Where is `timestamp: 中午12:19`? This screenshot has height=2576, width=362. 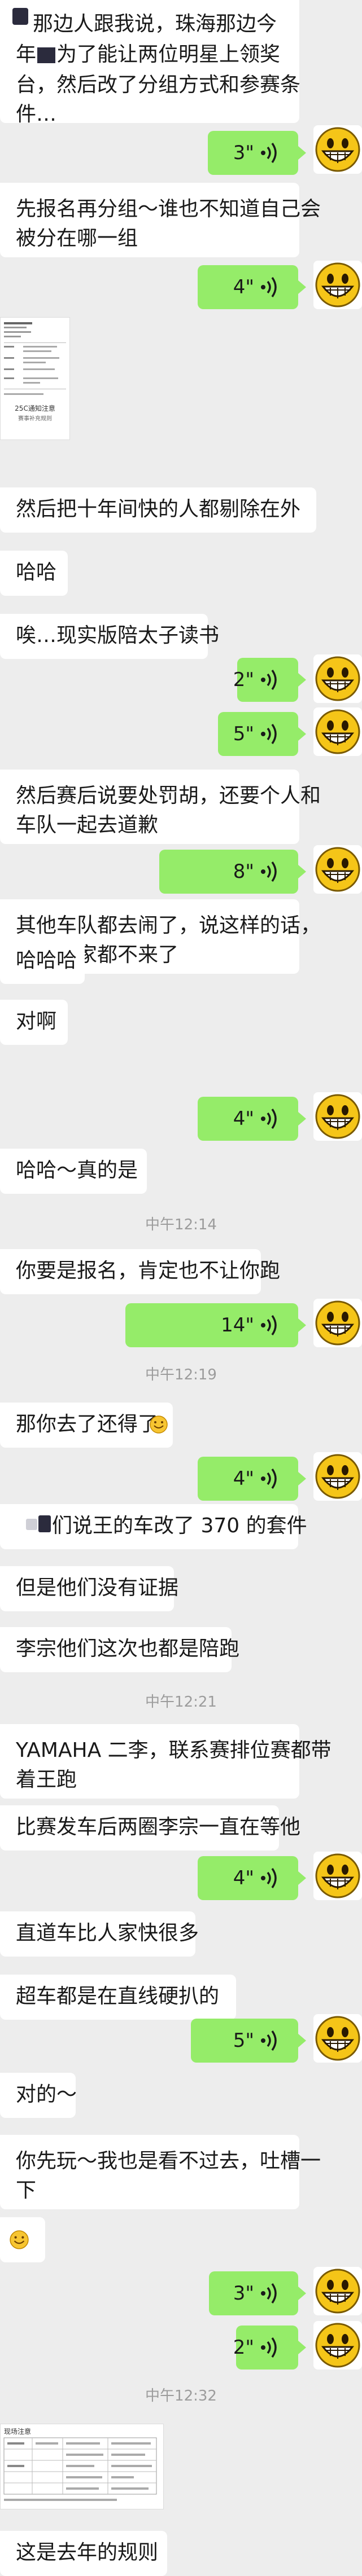 timestamp: 中午12:19 is located at coordinates (181, 1375).